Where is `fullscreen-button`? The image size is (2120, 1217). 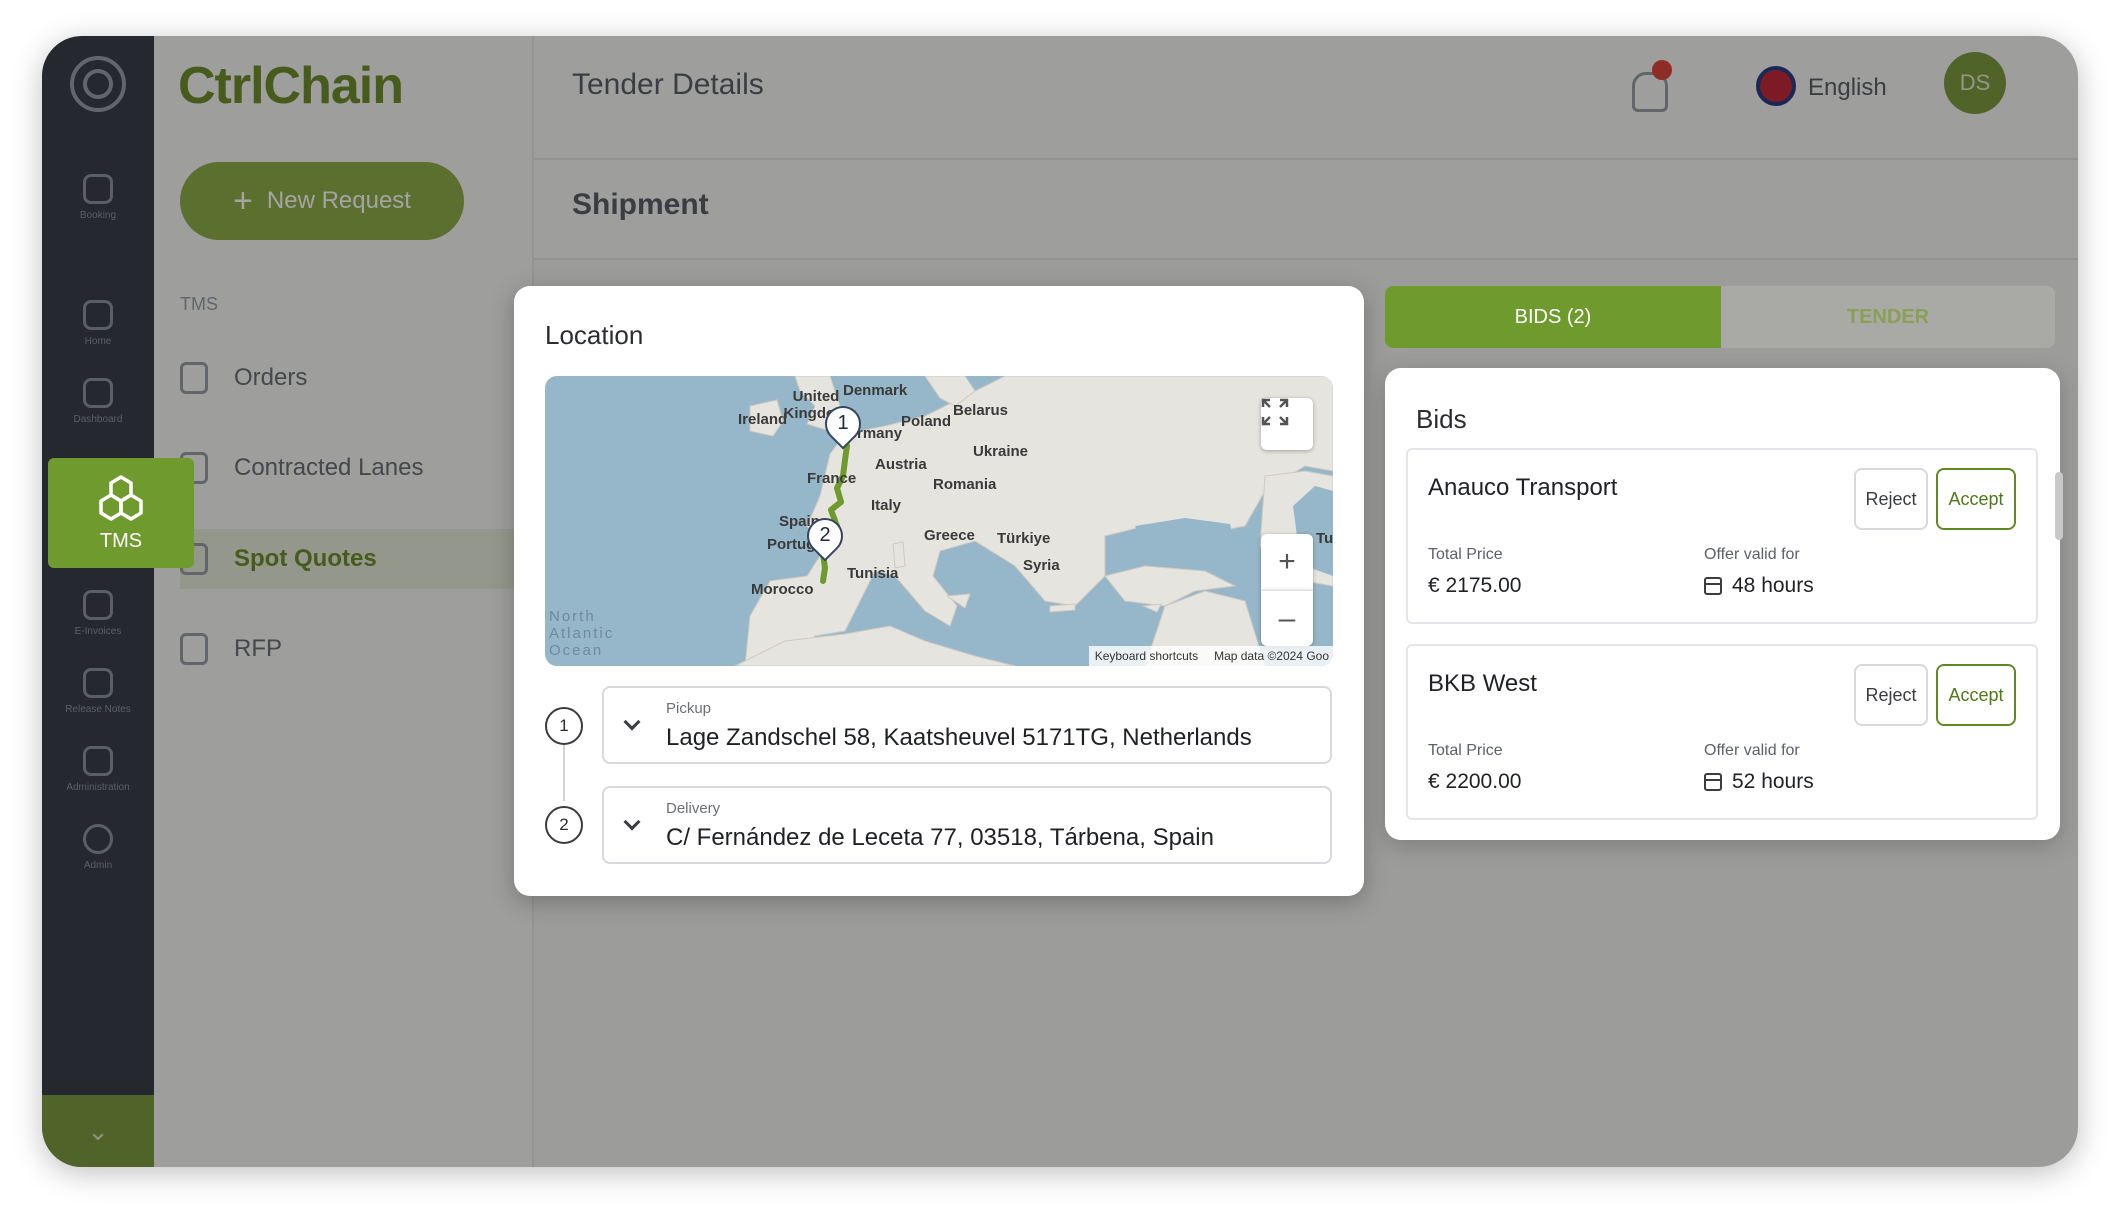 fullscreen-button is located at coordinates (1287, 424).